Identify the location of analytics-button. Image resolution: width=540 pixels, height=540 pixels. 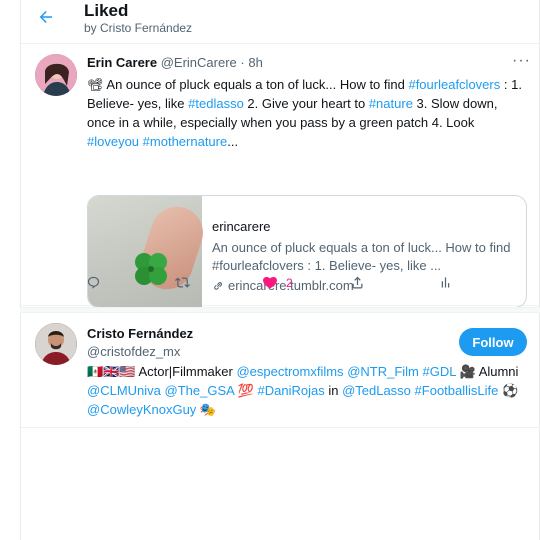
(445, 282).